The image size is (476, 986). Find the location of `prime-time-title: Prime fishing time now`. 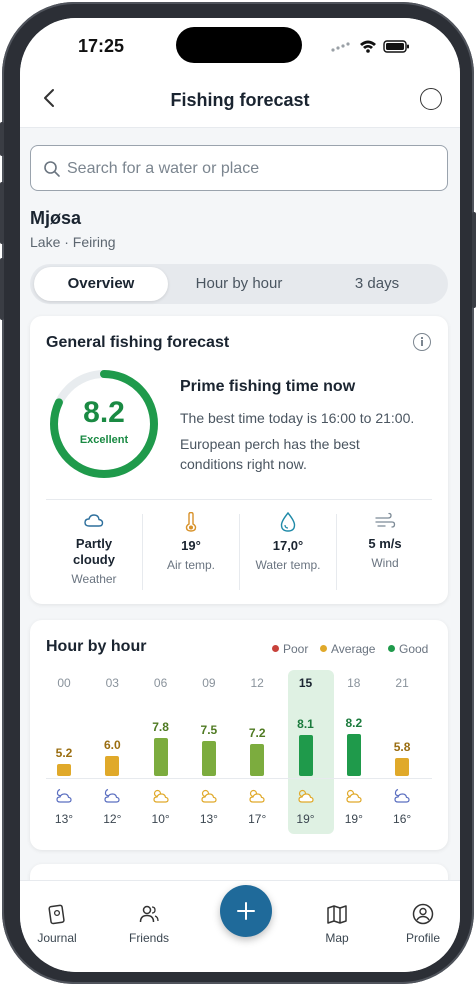

prime-time-title: Prime fishing time now is located at coordinates (268, 386).